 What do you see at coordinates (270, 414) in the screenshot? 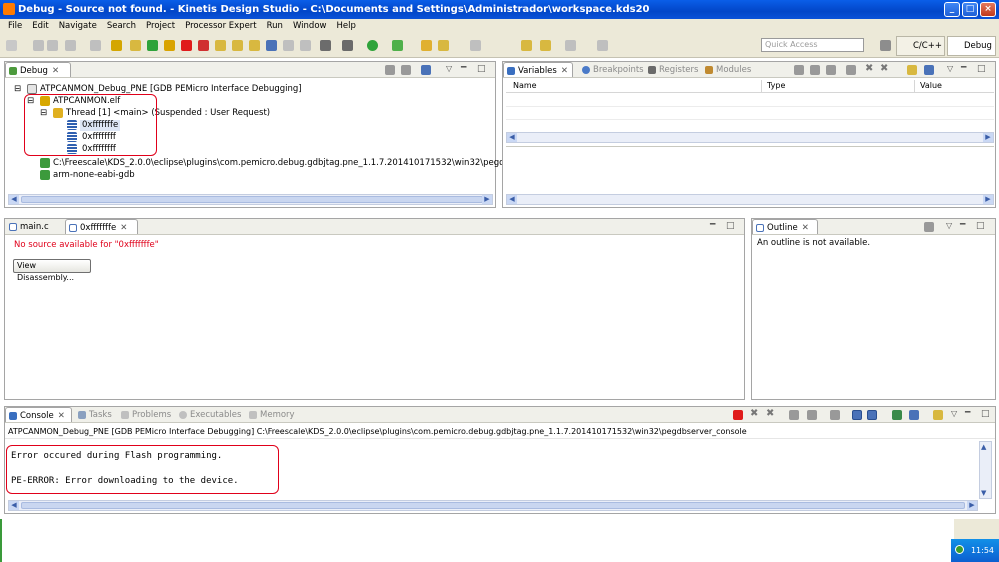
I see `tab-memory: Memory` at bounding box center [270, 414].